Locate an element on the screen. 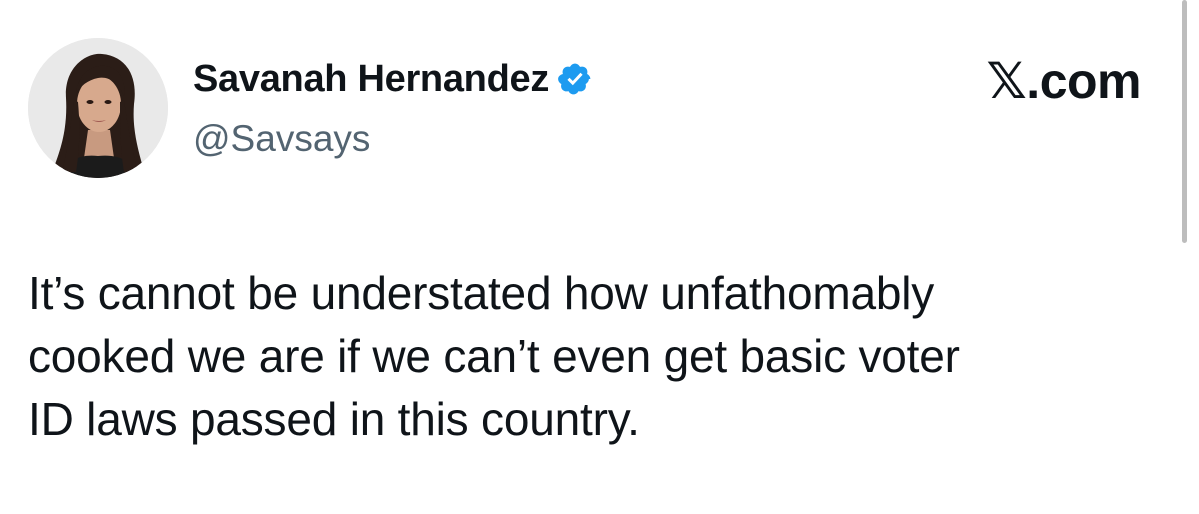  author-name-row: Savanah Hernandez is located at coordinates (393, 79).